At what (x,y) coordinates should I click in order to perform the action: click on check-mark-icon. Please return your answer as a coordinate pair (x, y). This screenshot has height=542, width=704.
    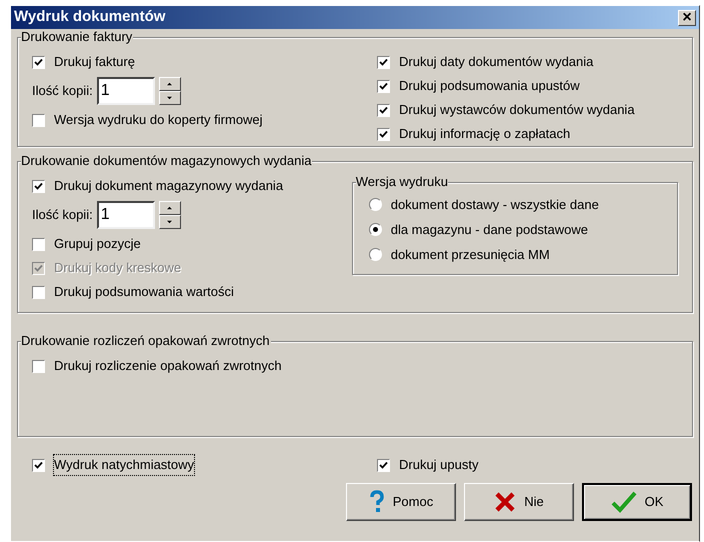
    Looking at the image, I should click on (623, 502).